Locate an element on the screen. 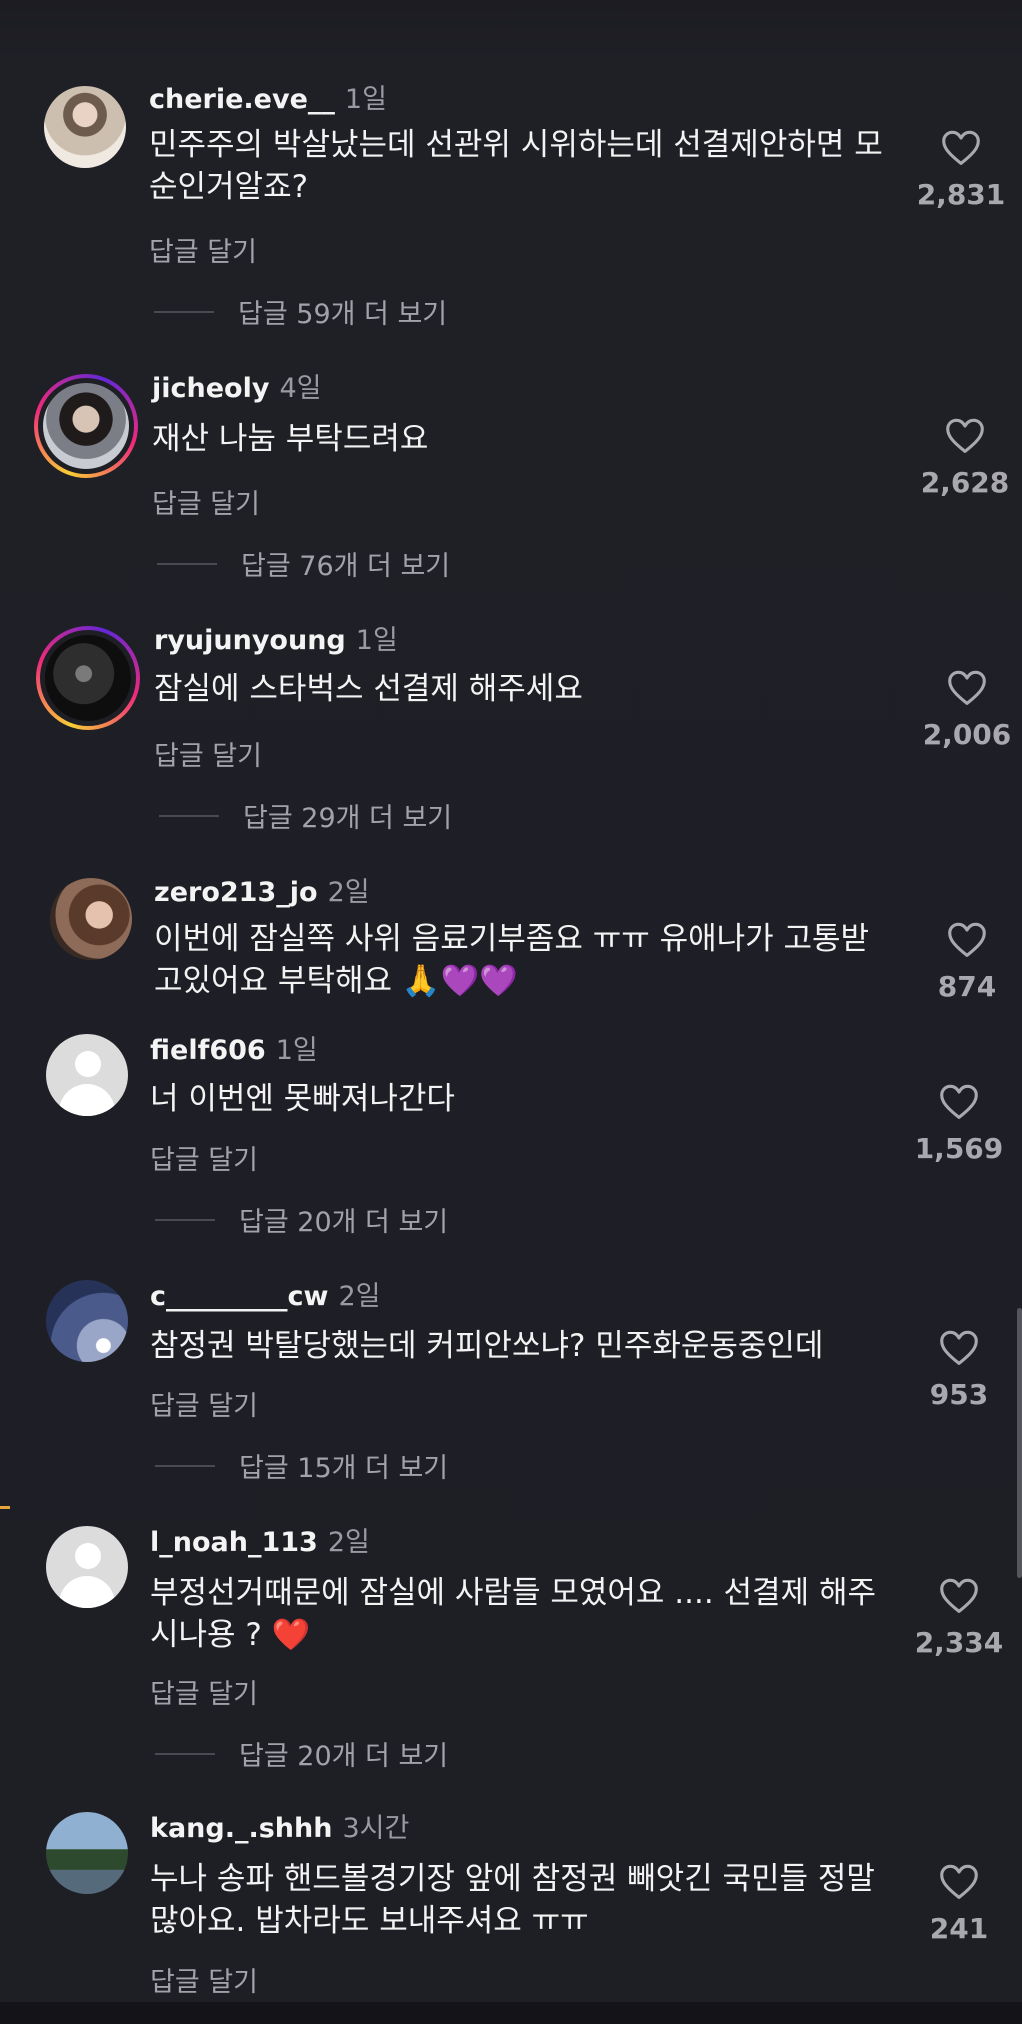 The image size is (1022, 2024). view-replies-button: 답글 59개 더 보기 is located at coordinates (300, 311).